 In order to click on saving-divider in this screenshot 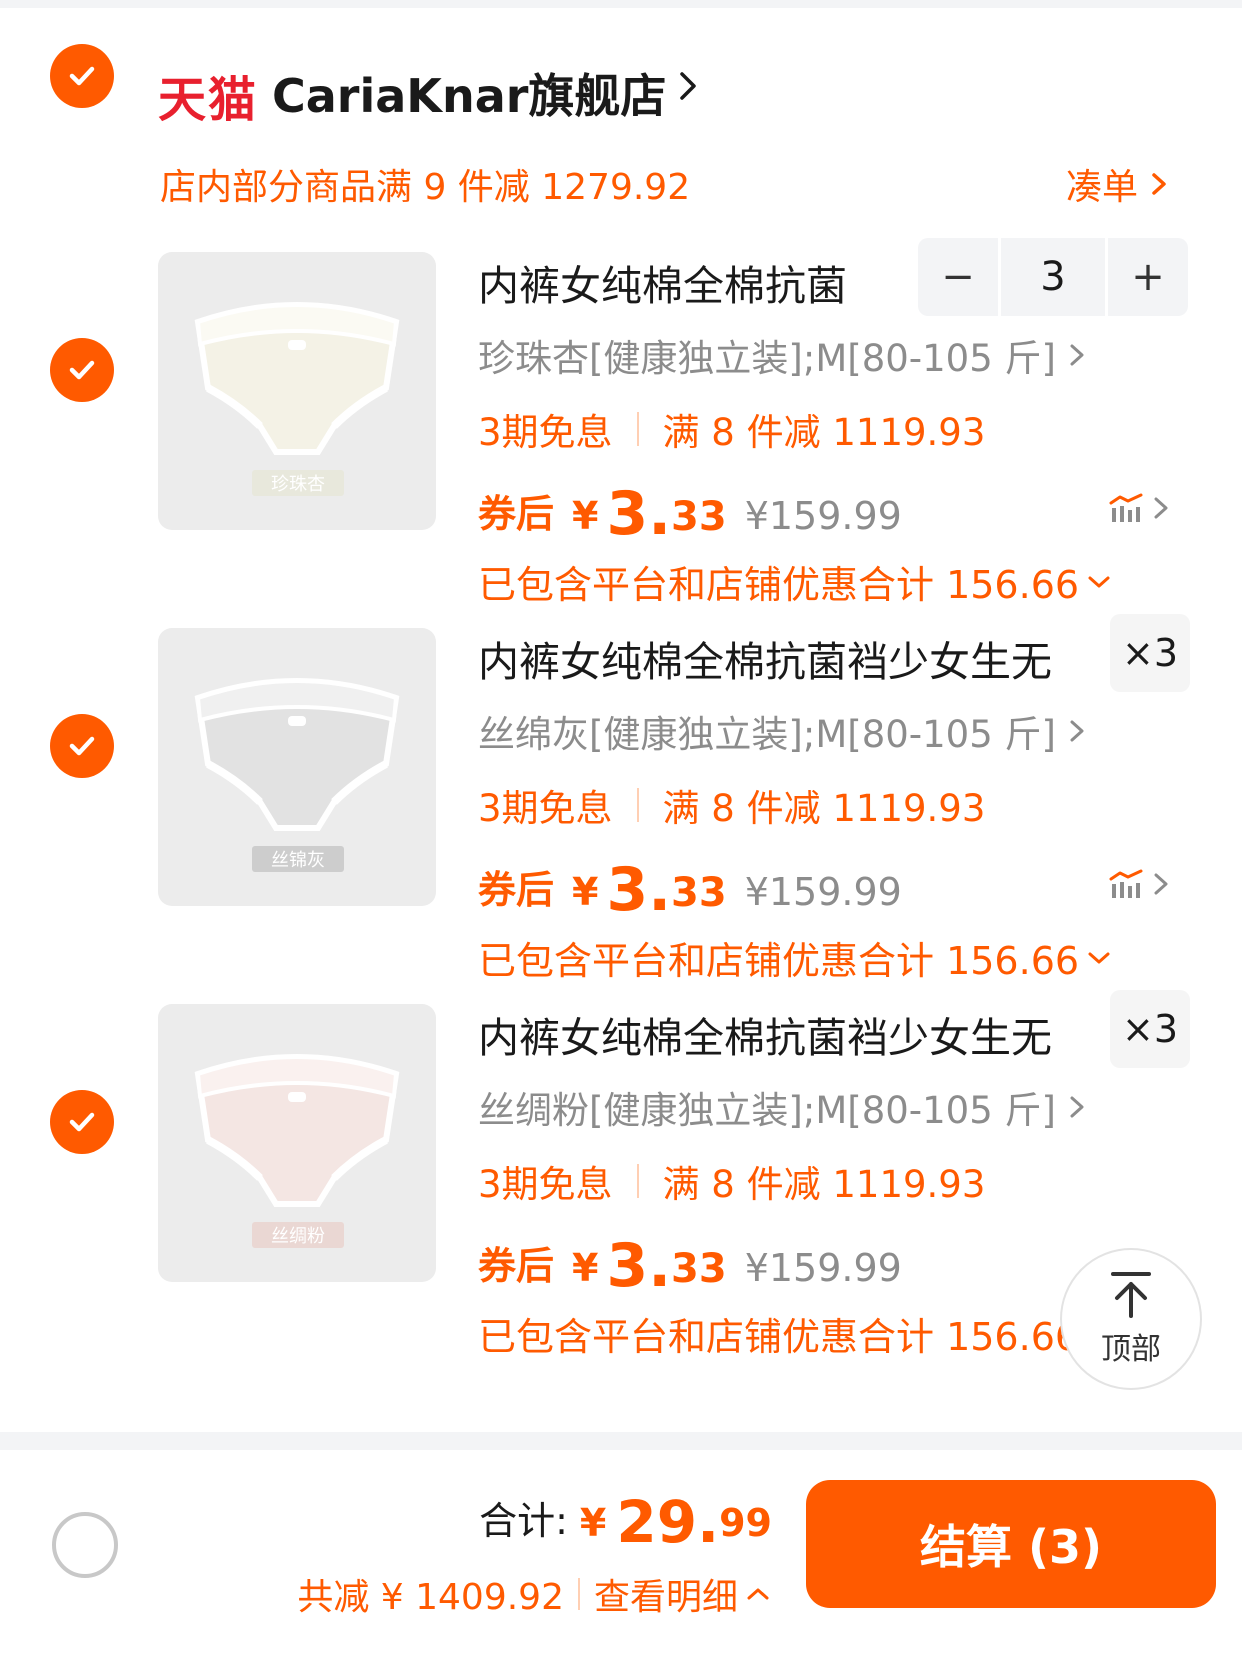, I will do `click(578, 1594)`.